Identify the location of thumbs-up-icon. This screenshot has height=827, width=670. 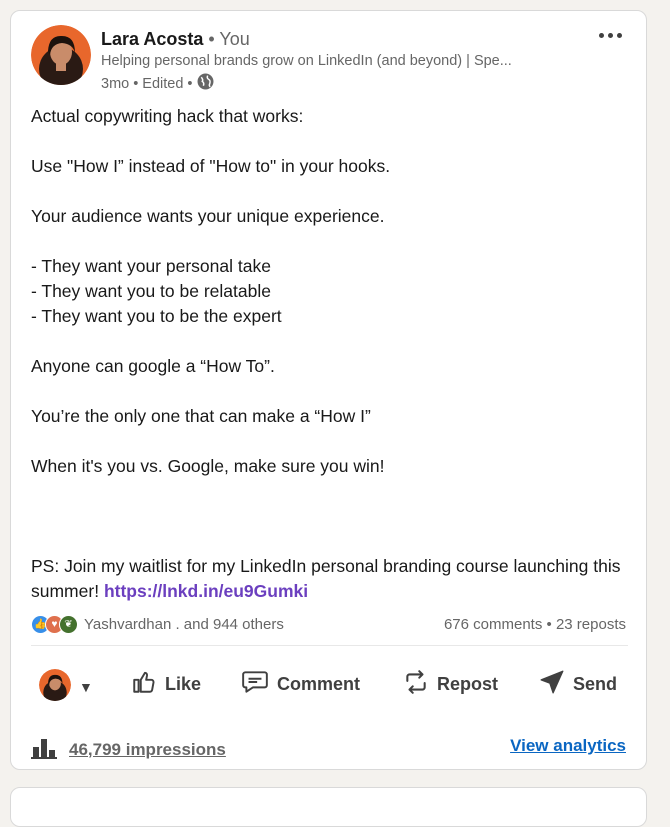
(144, 684).